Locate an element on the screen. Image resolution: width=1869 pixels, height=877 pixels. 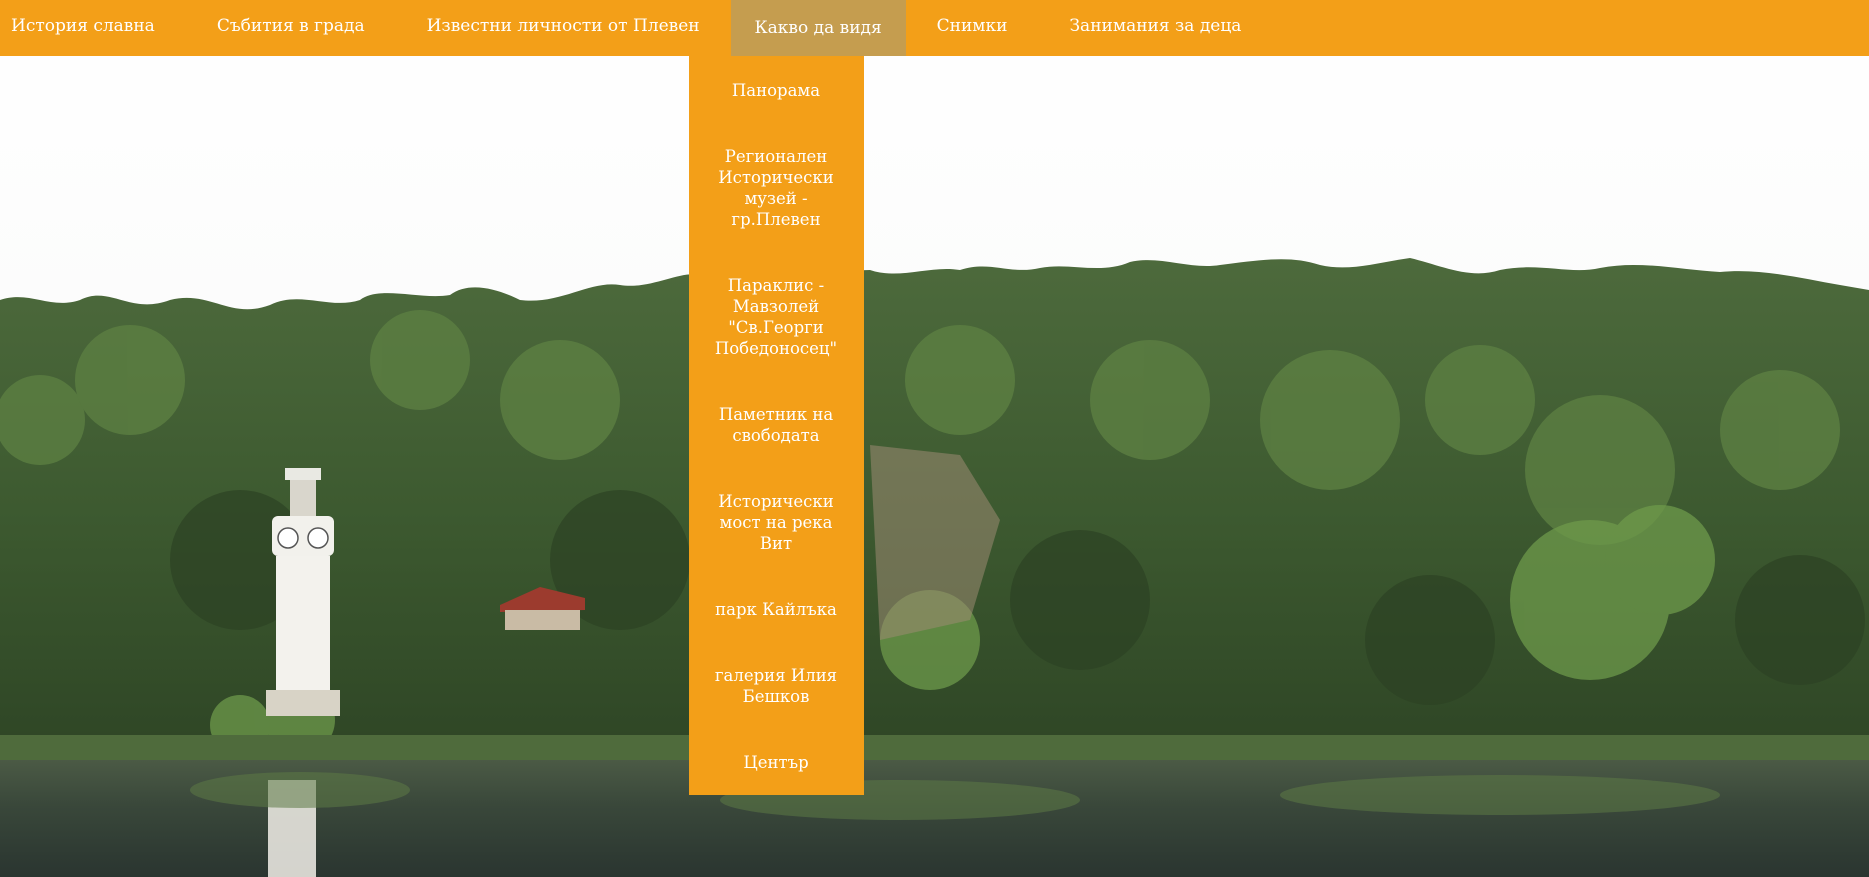
nav-item-events: Събития в града is located at coordinates (291, 26).